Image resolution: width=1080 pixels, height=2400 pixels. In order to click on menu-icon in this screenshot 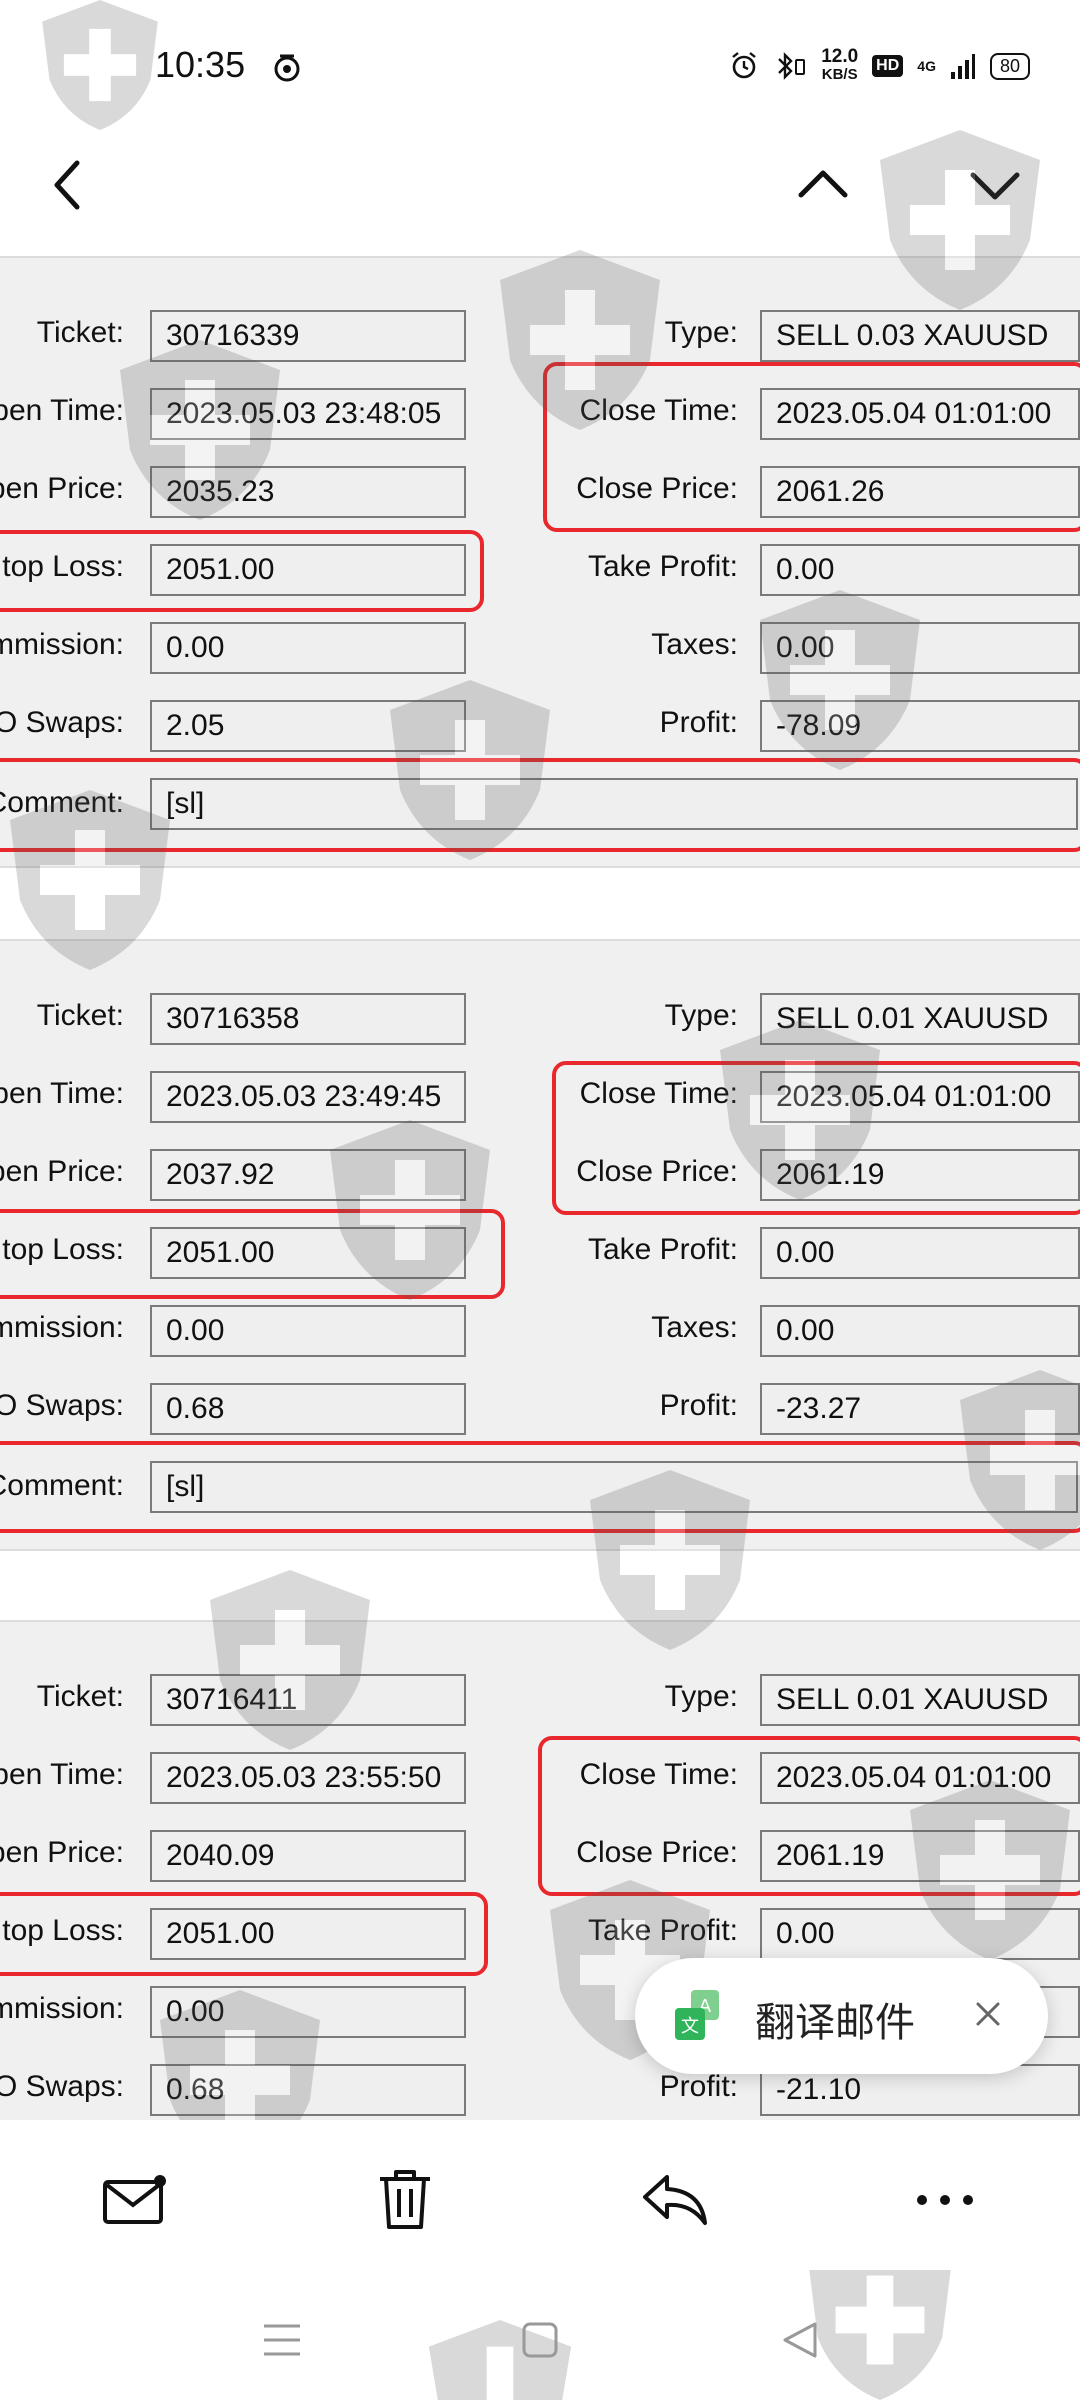, I will do `click(282, 2340)`.